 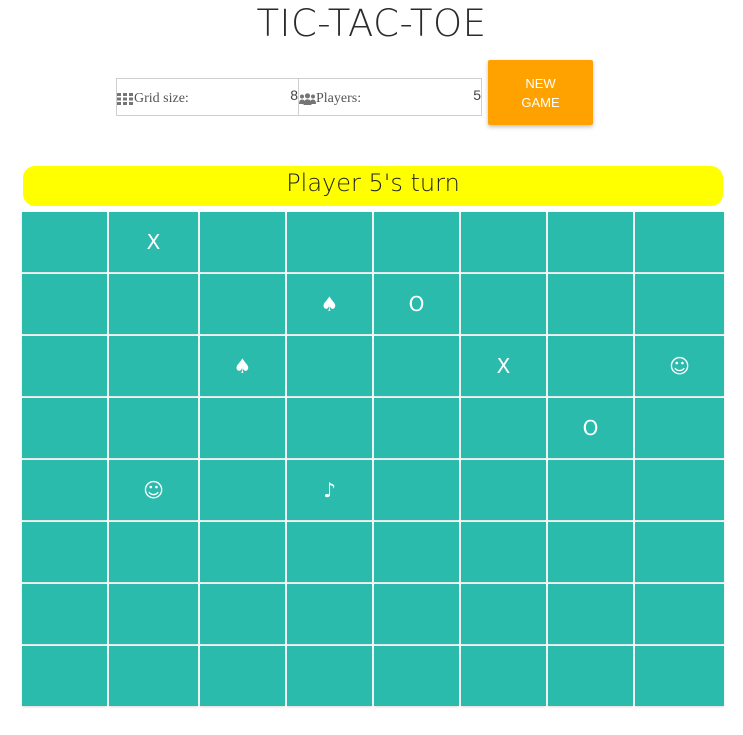 What do you see at coordinates (207, 97) in the screenshot?
I see `grid-size-field: Grid size: 8` at bounding box center [207, 97].